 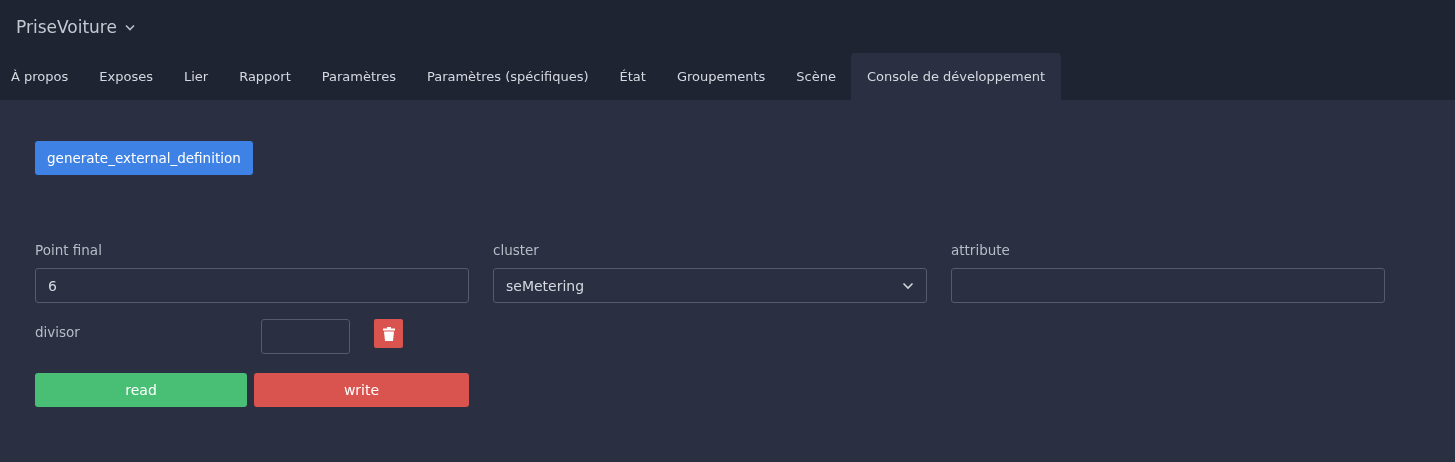 I want to click on input-field: 6, so click(x=252, y=285).